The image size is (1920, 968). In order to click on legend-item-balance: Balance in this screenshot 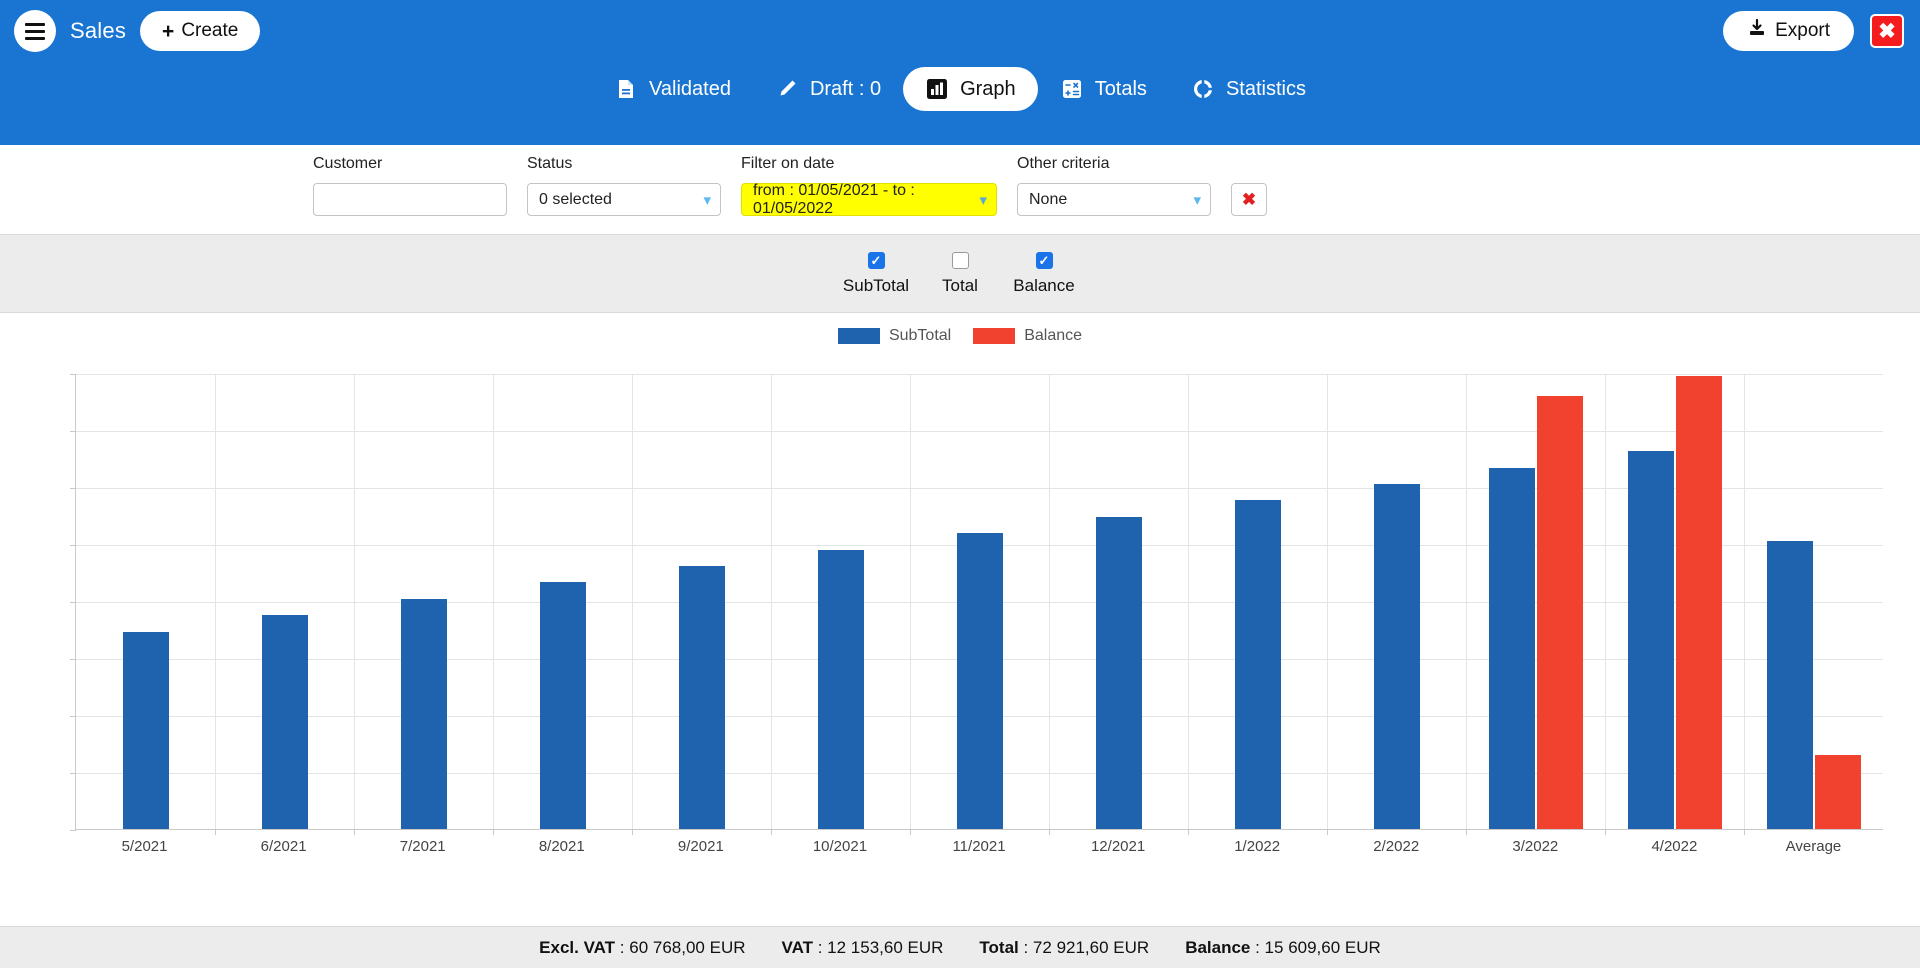, I will do `click(1027, 336)`.